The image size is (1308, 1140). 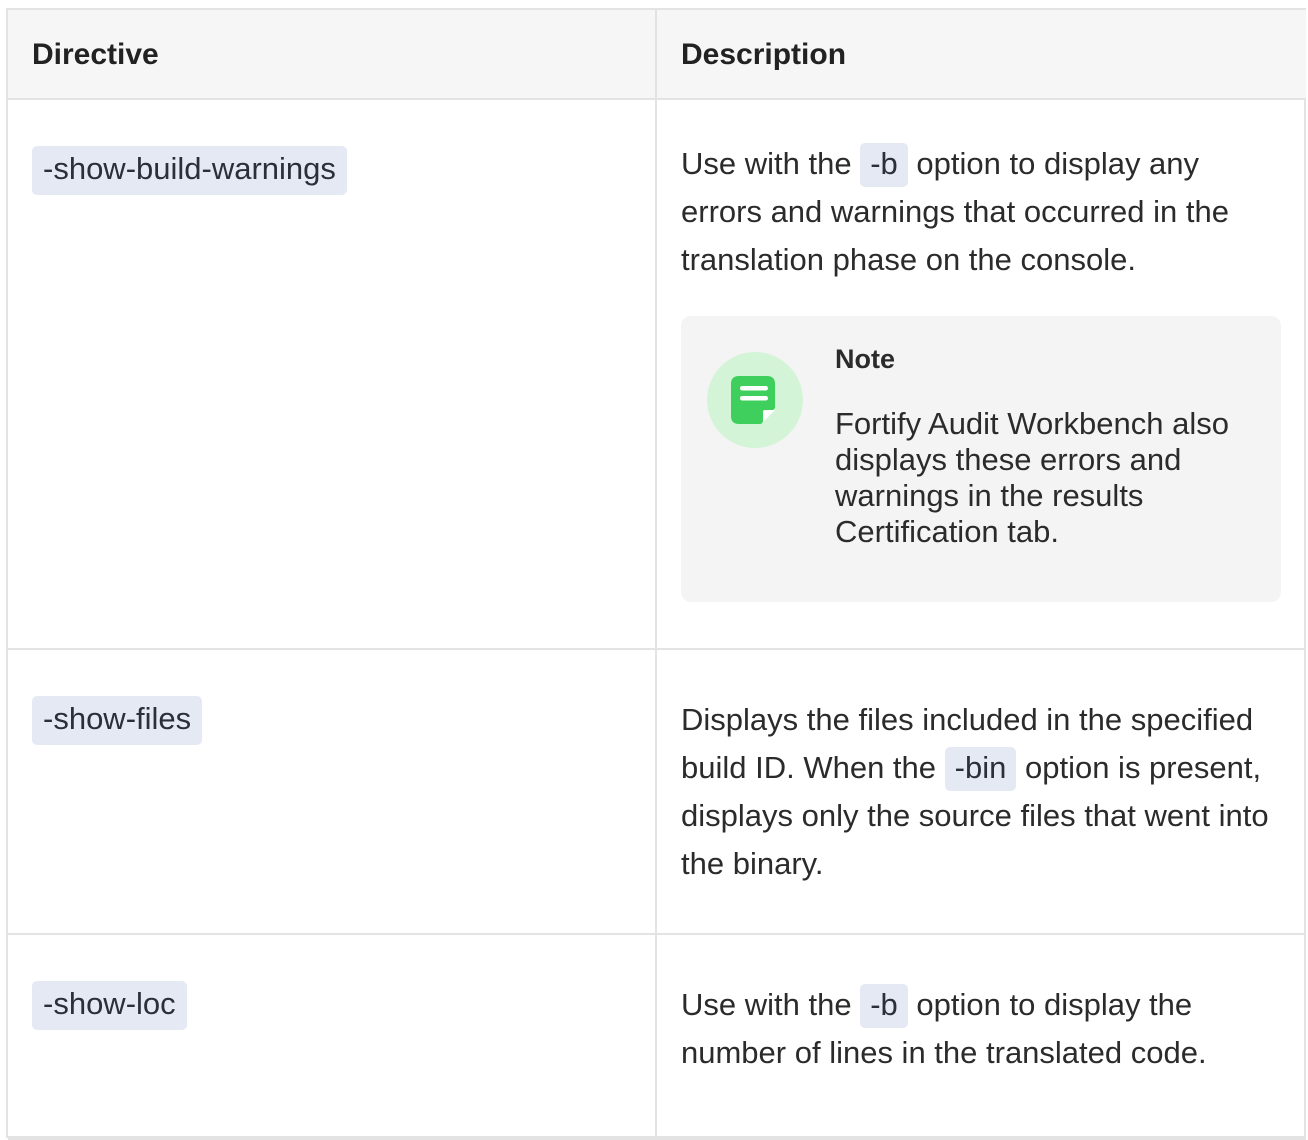 I want to click on inline-code: -bin, so click(x=980, y=769).